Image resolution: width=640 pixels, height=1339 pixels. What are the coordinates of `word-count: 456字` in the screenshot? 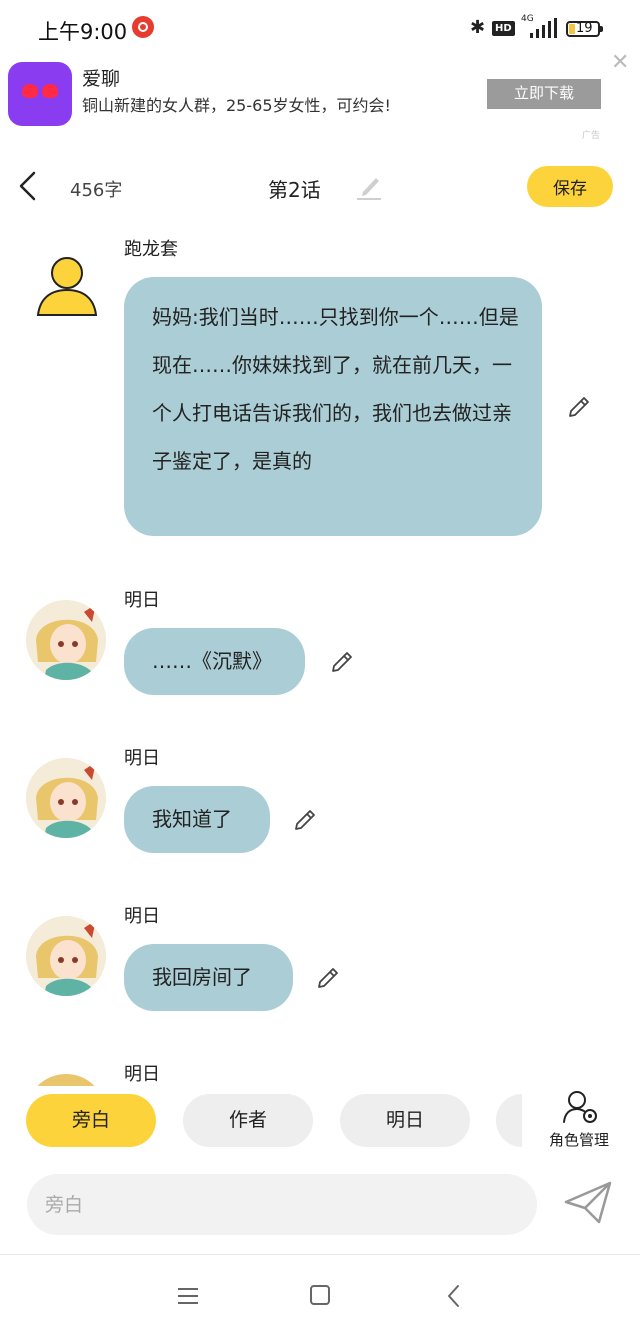 It's located at (96, 190).